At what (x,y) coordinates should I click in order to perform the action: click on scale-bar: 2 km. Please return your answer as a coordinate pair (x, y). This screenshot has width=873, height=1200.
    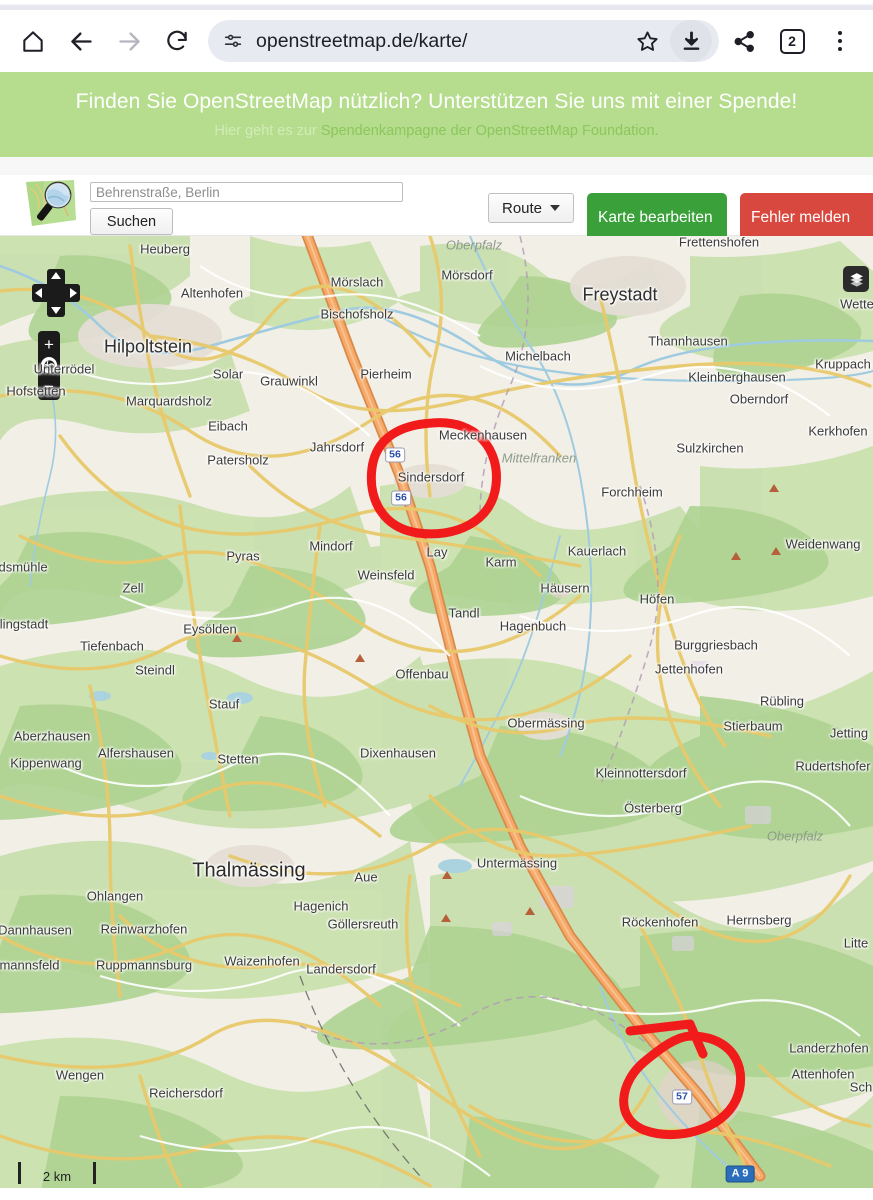
    Looking at the image, I should click on (57, 1173).